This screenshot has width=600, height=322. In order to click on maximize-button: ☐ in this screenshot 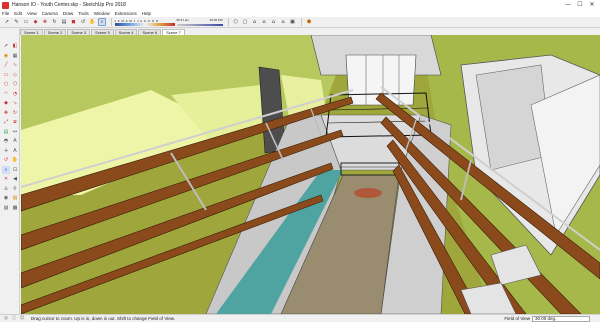, I will do `click(580, 5)`.